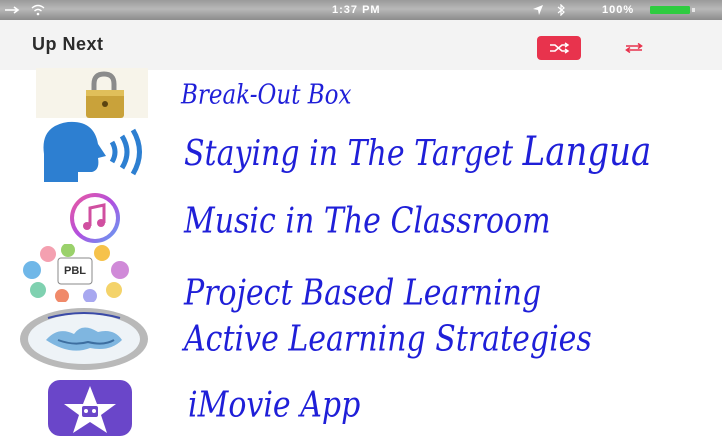 The width and height of the screenshot is (722, 438). I want to click on speaking-head-icon, so click(97, 151).